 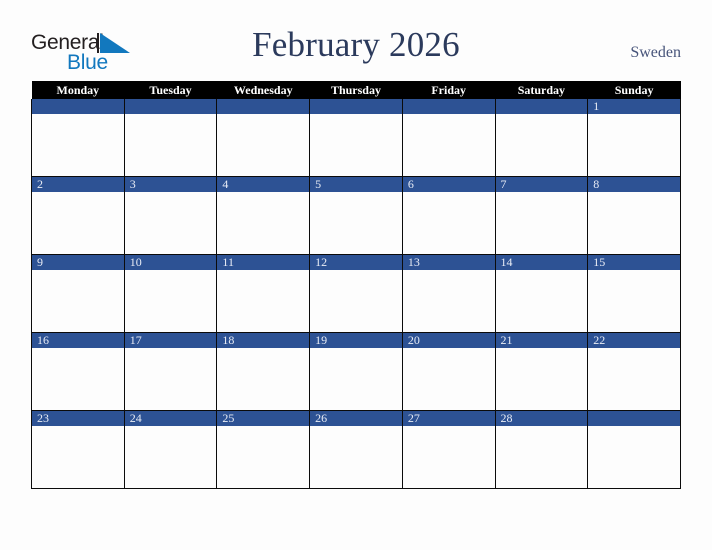 I want to click on calendar-day-cell: 22, so click(x=634, y=371).